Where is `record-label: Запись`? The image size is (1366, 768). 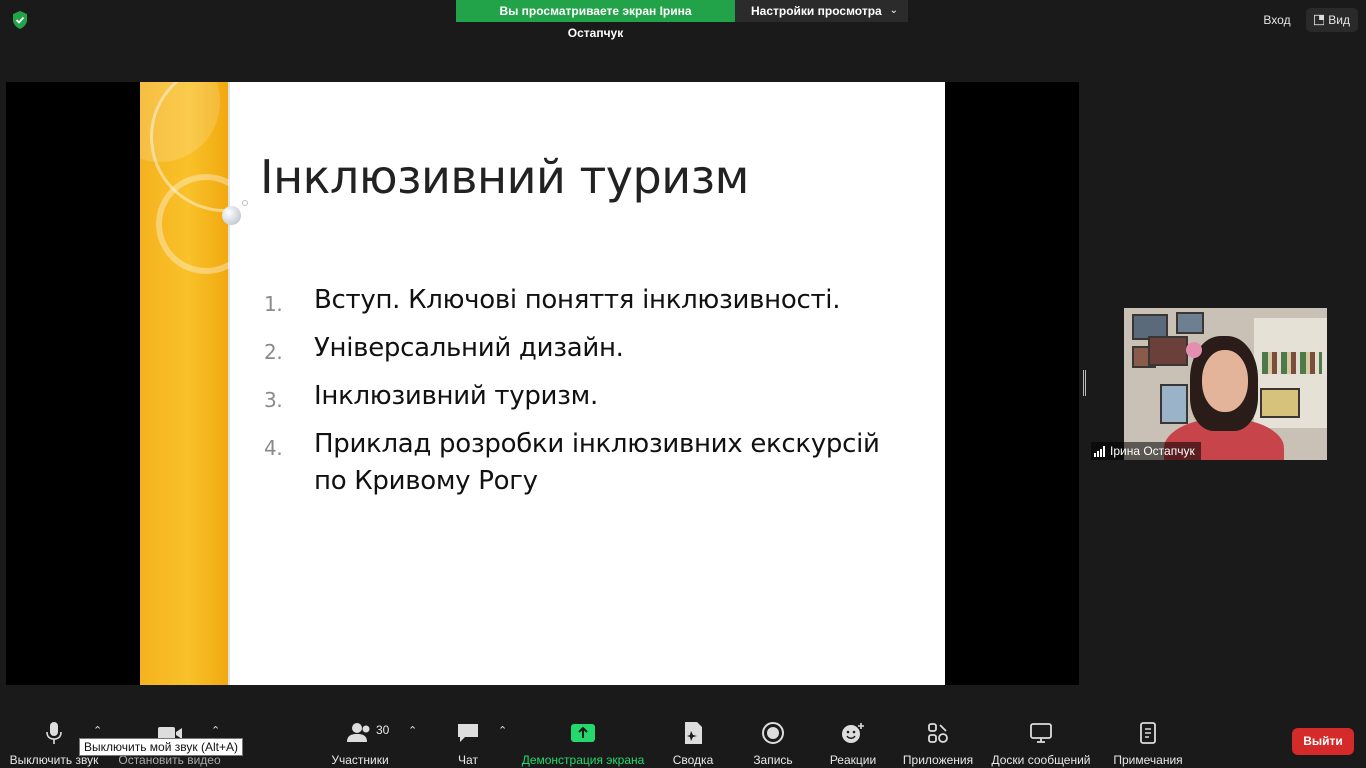
record-label: Запись is located at coordinates (773, 760).